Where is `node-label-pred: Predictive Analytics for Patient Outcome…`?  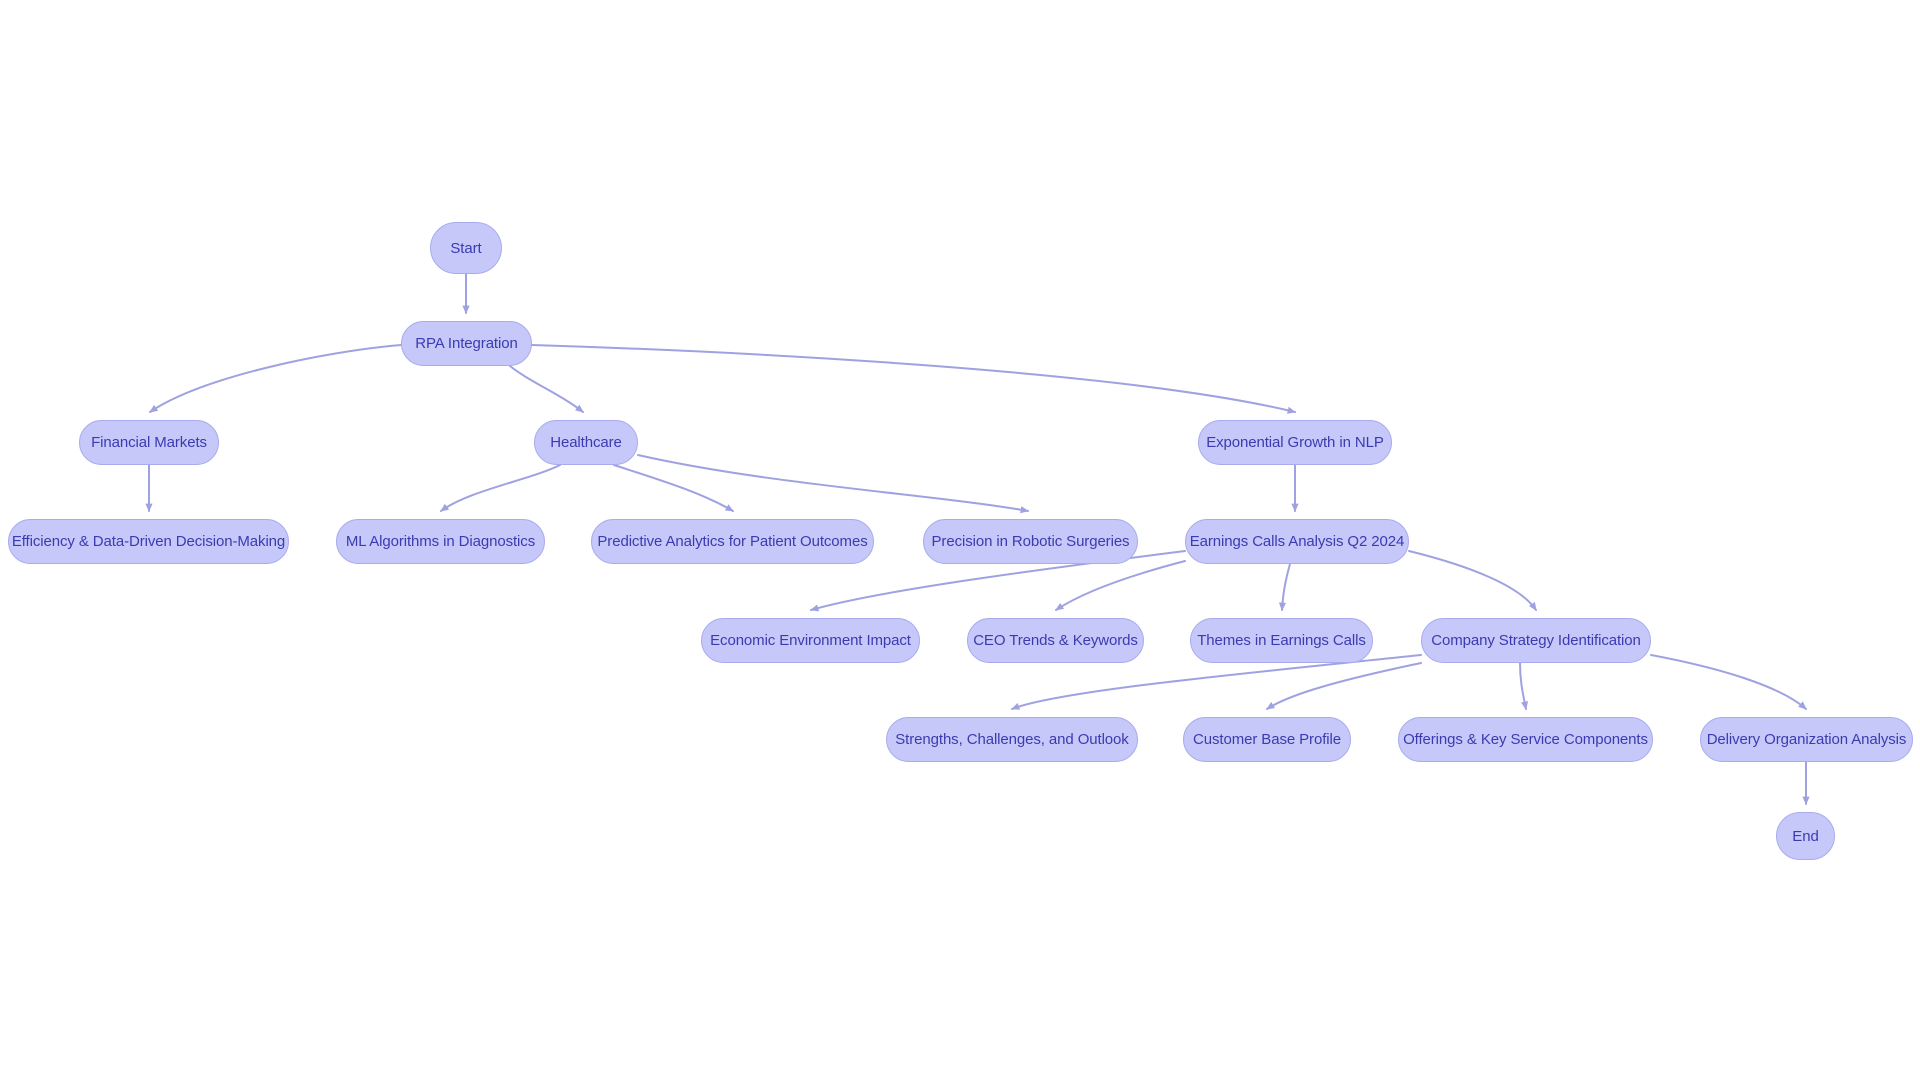
node-label-pred: Predictive Analytics for Patient Outcome… is located at coordinates (732, 541).